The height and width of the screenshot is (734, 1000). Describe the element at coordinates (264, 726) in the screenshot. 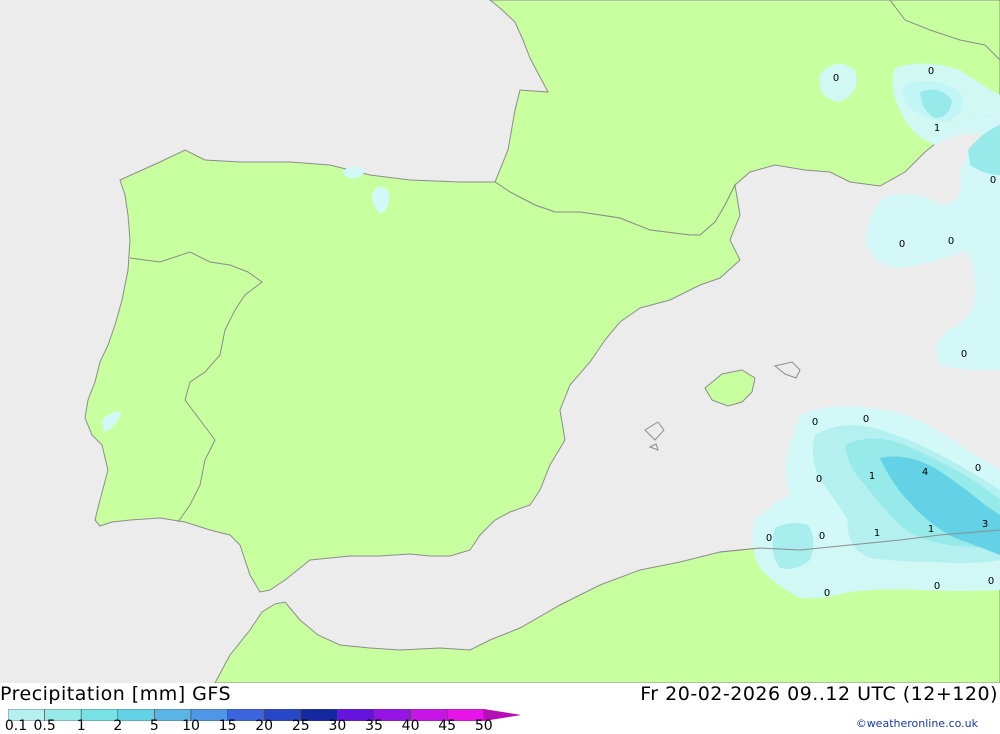

I see `colorbar-tick-label: 20` at that location.